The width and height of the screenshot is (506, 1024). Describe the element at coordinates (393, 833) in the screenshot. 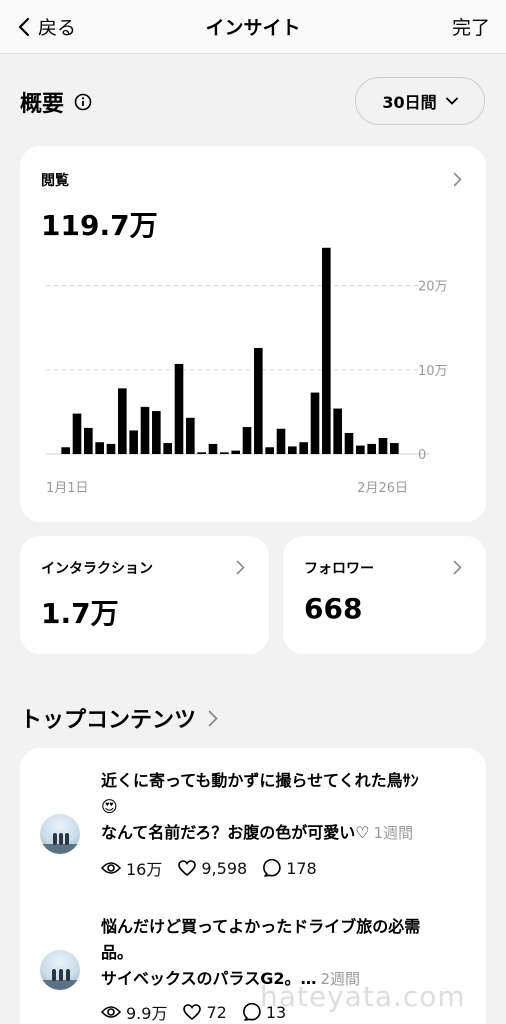

I see `post-age: 1週間` at that location.